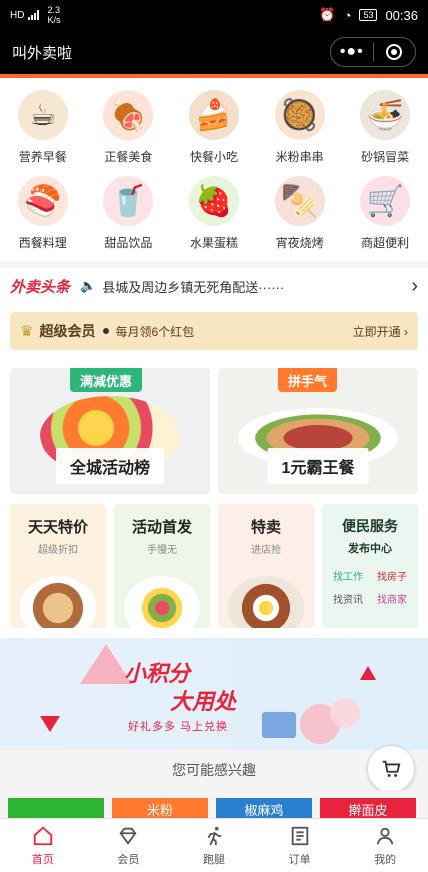 Image resolution: width=428 pixels, height=872 pixels. What do you see at coordinates (308, 380) in the screenshot?
I see `promo-tag: 拼手气` at bounding box center [308, 380].